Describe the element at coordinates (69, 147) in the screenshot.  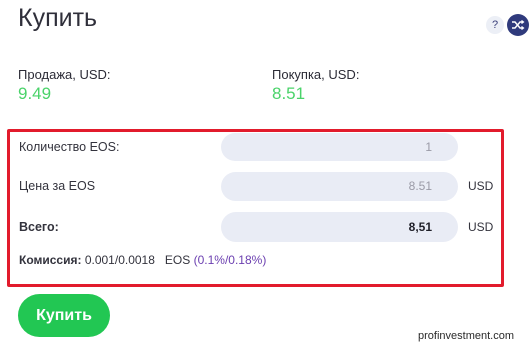
I see `quantity-label: Количество EOS:` at that location.